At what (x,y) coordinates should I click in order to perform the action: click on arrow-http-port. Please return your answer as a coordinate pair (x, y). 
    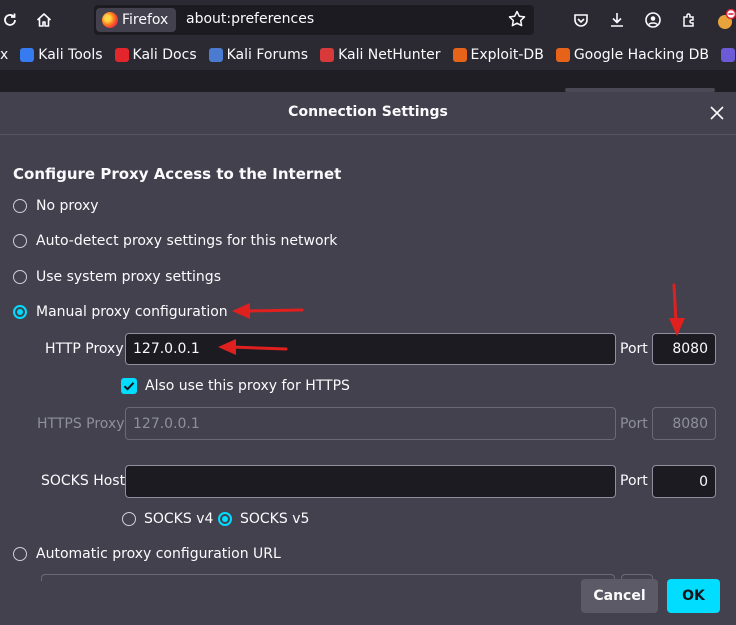
    Looking at the image, I should click on (677, 309).